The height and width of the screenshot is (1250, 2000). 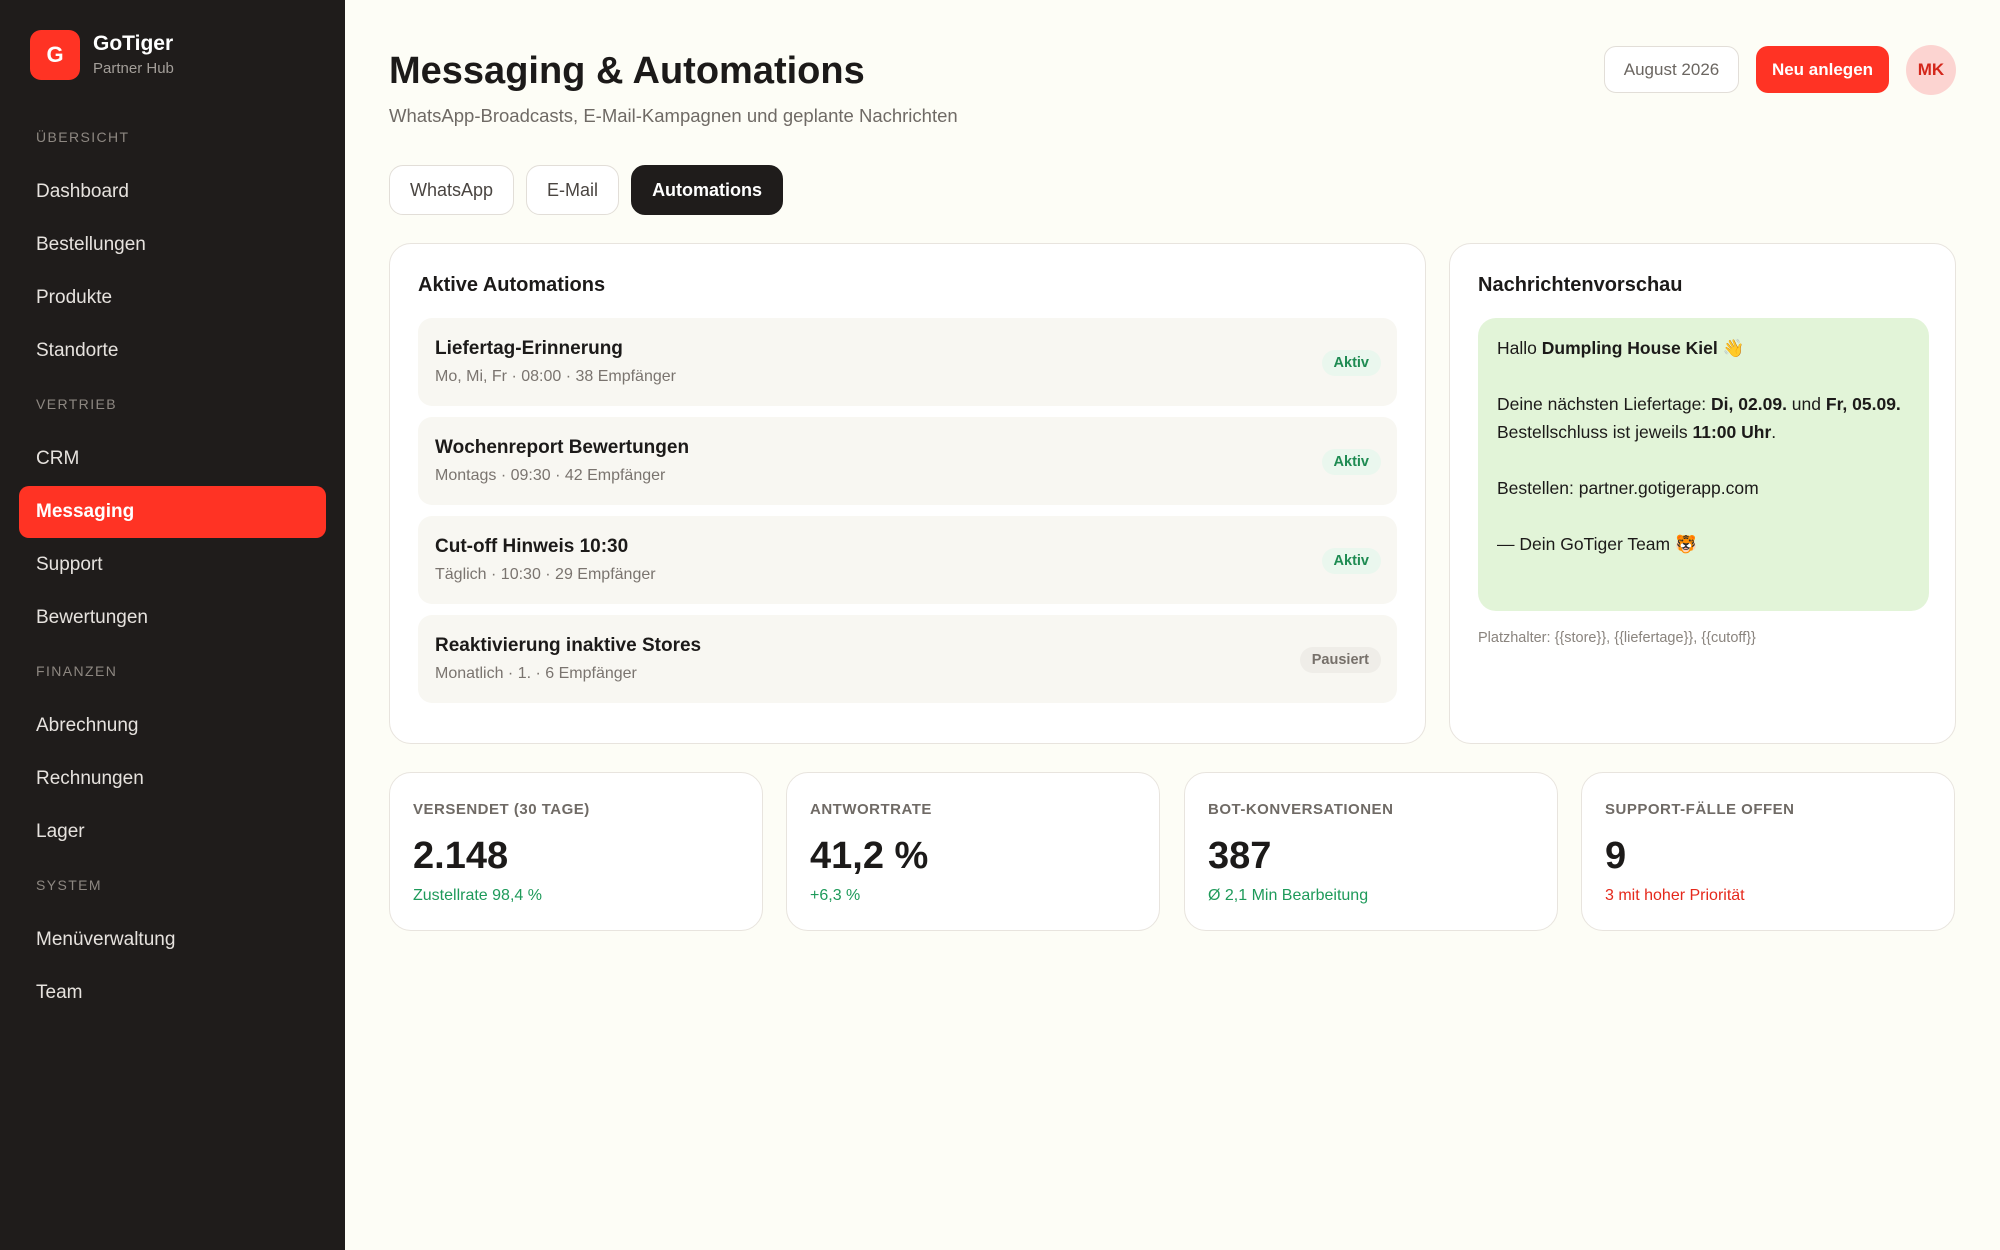 I want to click on page-title: Messaging & Automations, so click(x=627, y=71).